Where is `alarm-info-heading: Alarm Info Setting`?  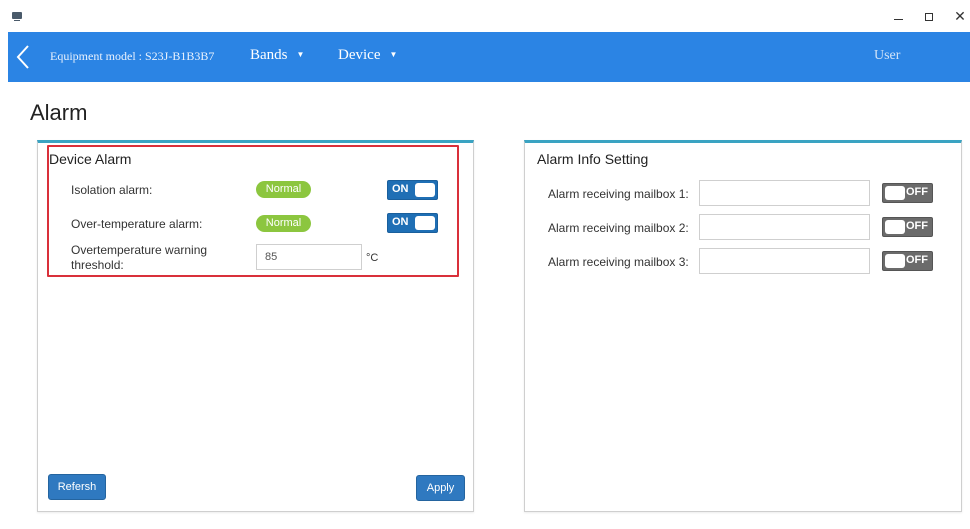
alarm-info-heading: Alarm Info Setting is located at coordinates (593, 159).